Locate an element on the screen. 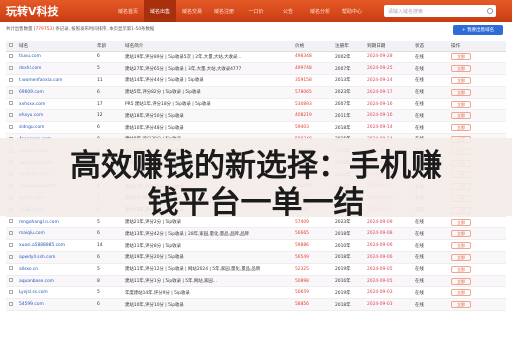 The width and height of the screenshot is (512, 340). domain-description: 建站10年,评分10分 | 5ip收录 is located at coordinates (207, 305).